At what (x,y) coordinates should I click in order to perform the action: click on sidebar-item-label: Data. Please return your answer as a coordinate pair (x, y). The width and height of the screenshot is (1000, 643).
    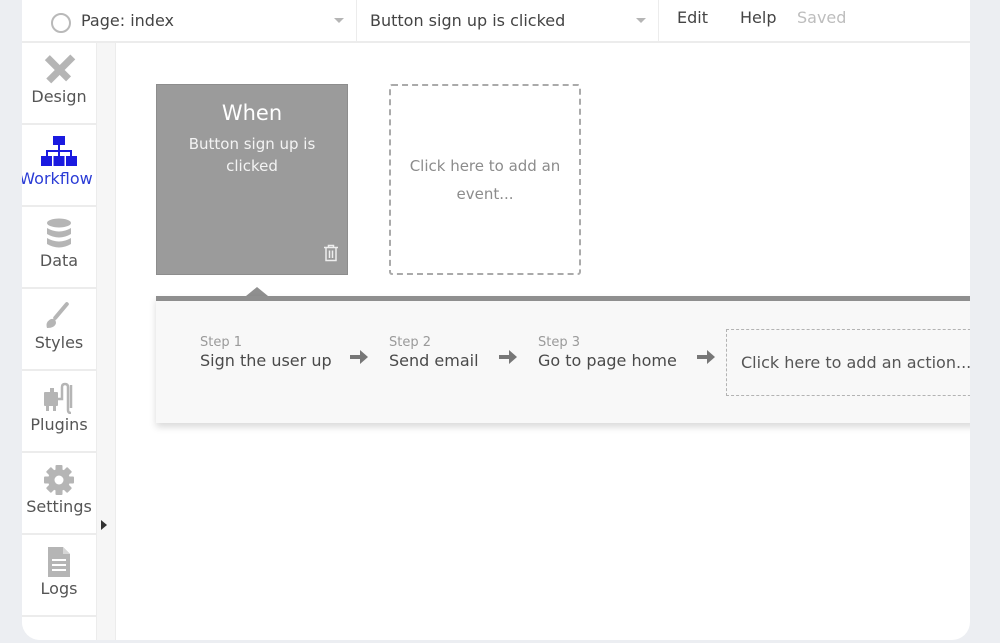
    Looking at the image, I should click on (59, 260).